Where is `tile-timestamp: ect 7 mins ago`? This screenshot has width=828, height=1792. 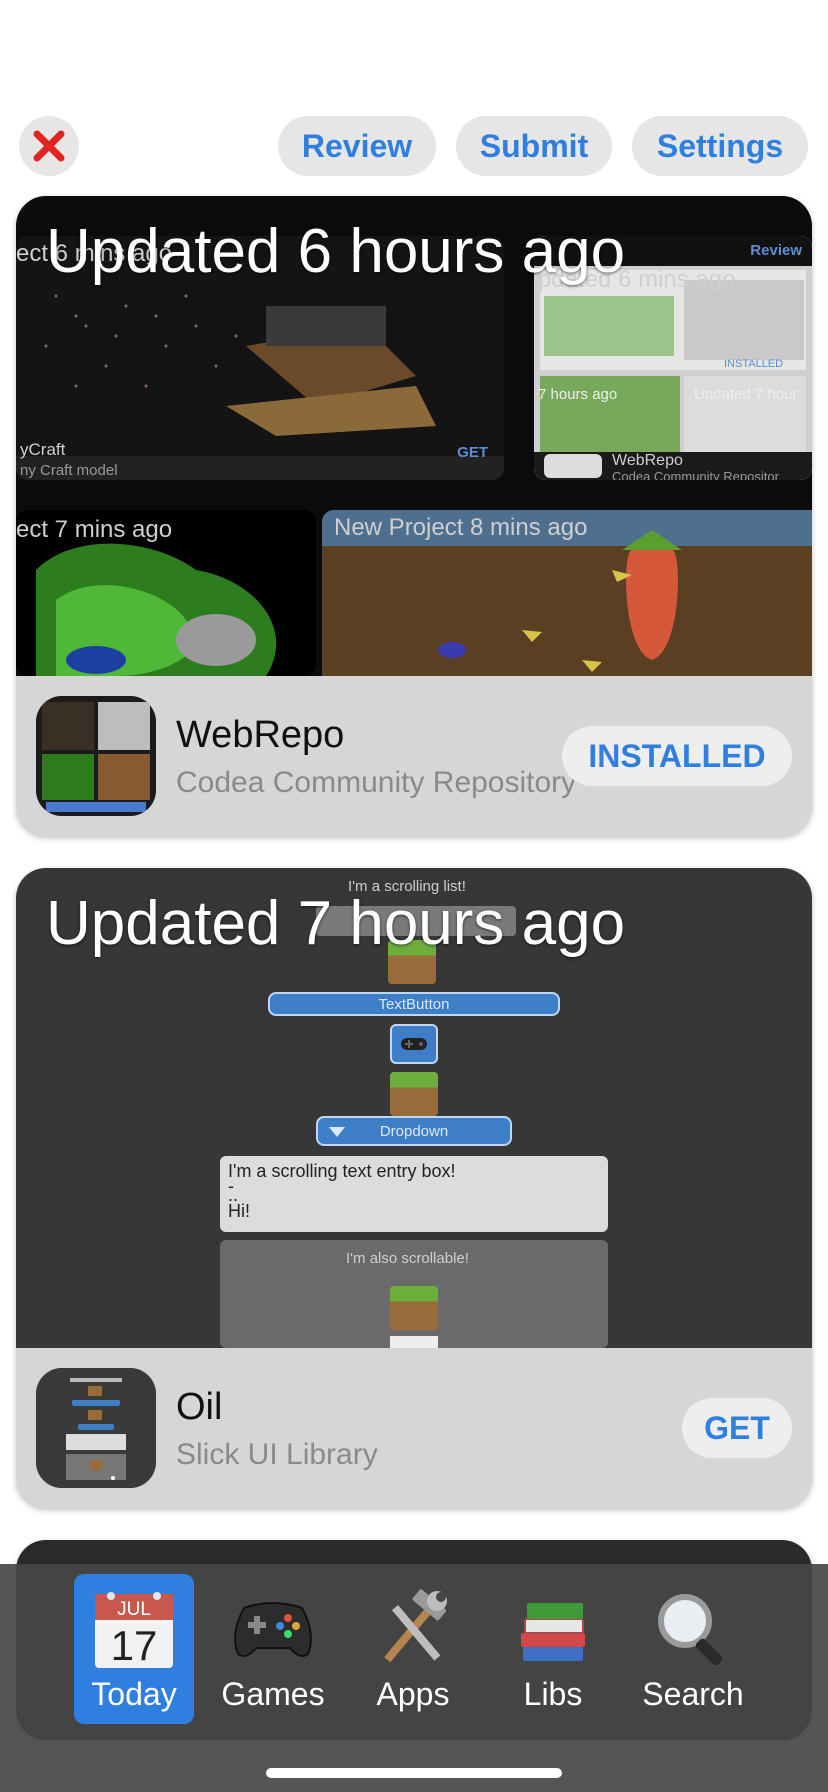
tile-timestamp: ect 7 mins ago is located at coordinates (94, 529).